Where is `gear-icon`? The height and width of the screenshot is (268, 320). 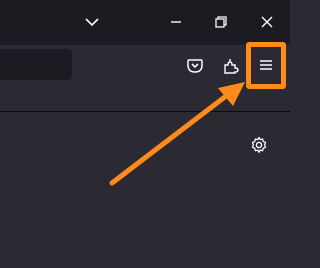 gear-icon is located at coordinates (259, 144).